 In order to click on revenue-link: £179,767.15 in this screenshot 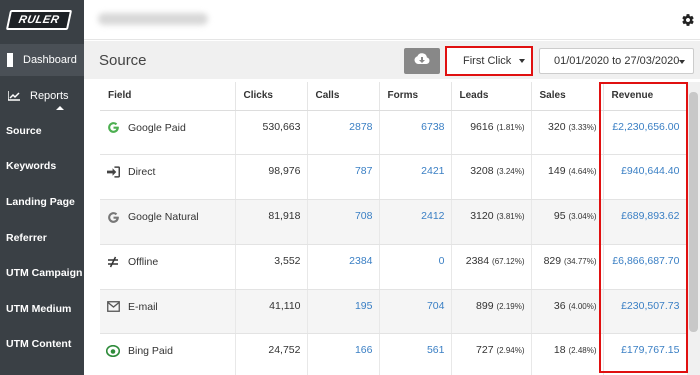, I will do `click(644, 354)`.